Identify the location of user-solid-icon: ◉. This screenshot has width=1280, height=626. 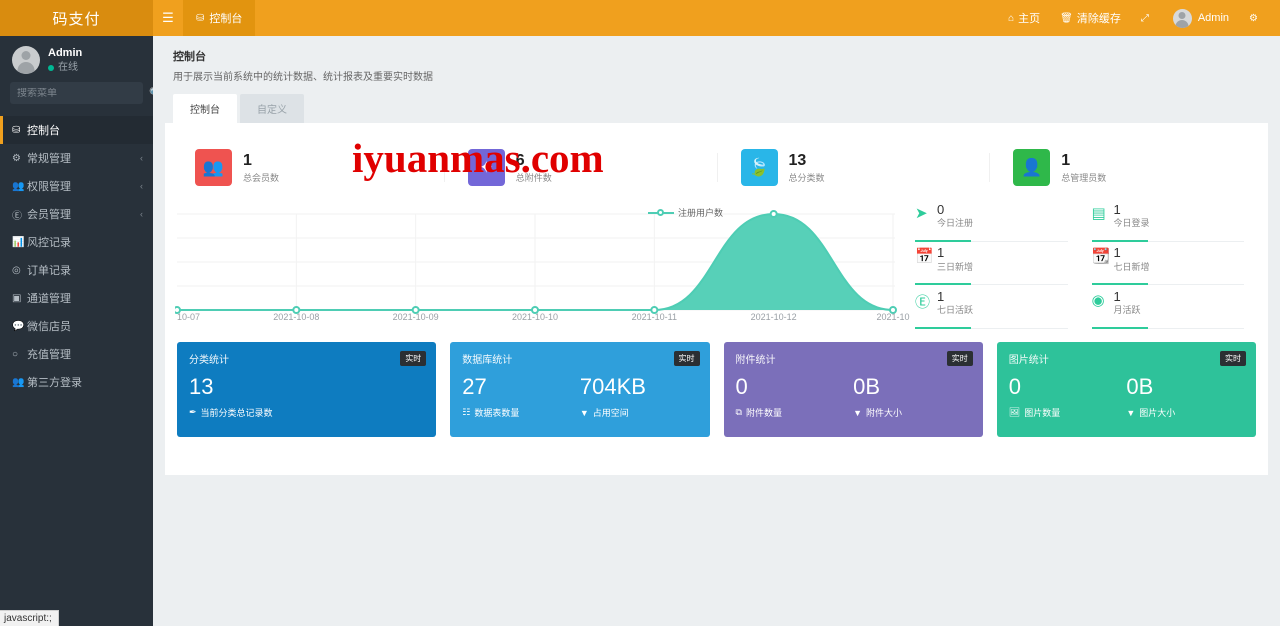
(1098, 300).